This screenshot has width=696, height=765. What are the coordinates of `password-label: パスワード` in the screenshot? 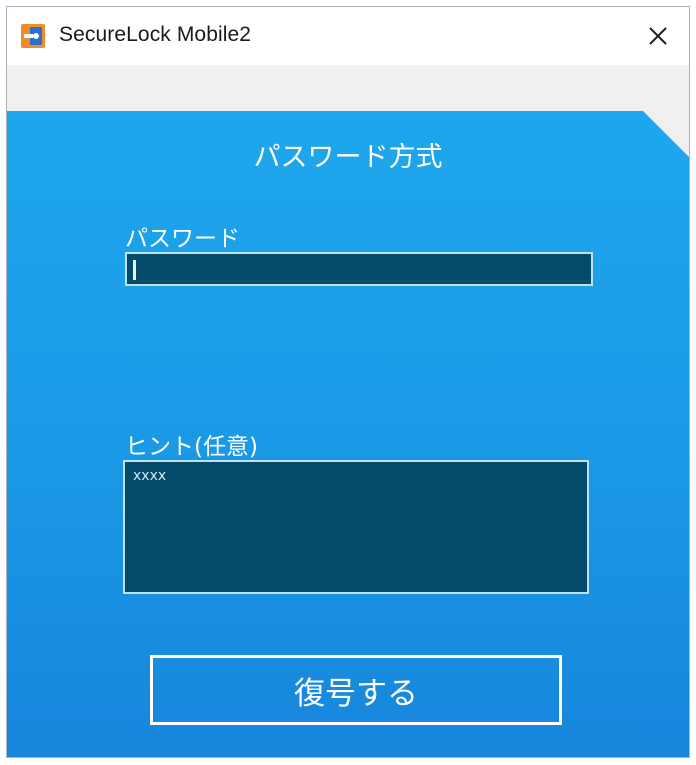 It's located at (182, 239).